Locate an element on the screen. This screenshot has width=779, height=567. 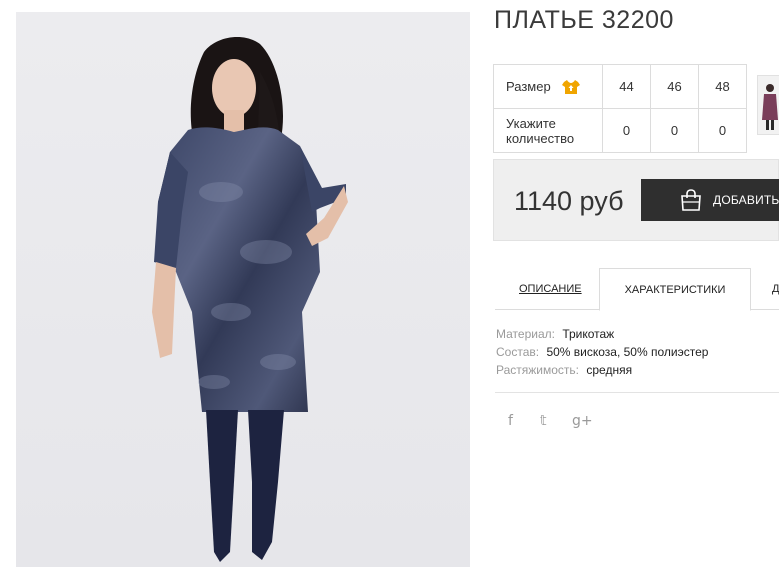
size-44: 44 is located at coordinates (626, 86).